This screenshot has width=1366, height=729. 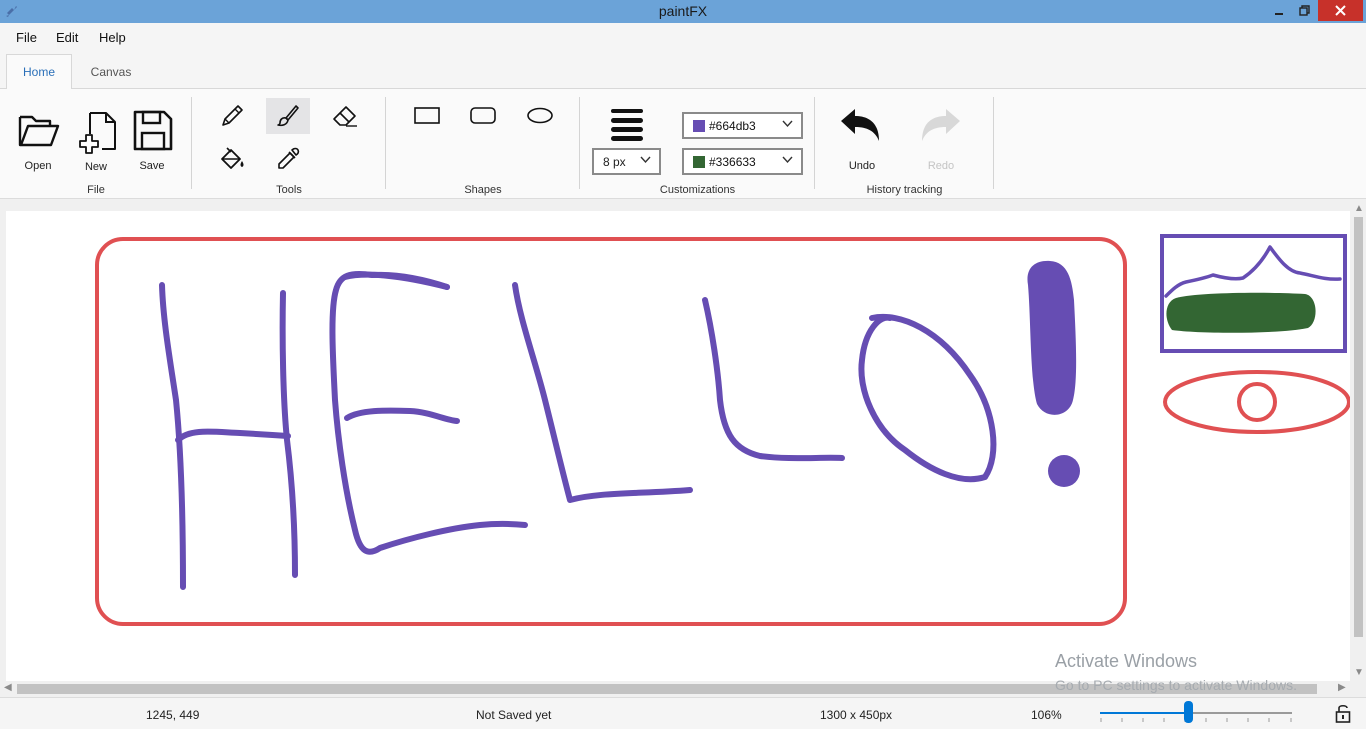 I want to click on fill-tool-button, so click(x=232, y=159).